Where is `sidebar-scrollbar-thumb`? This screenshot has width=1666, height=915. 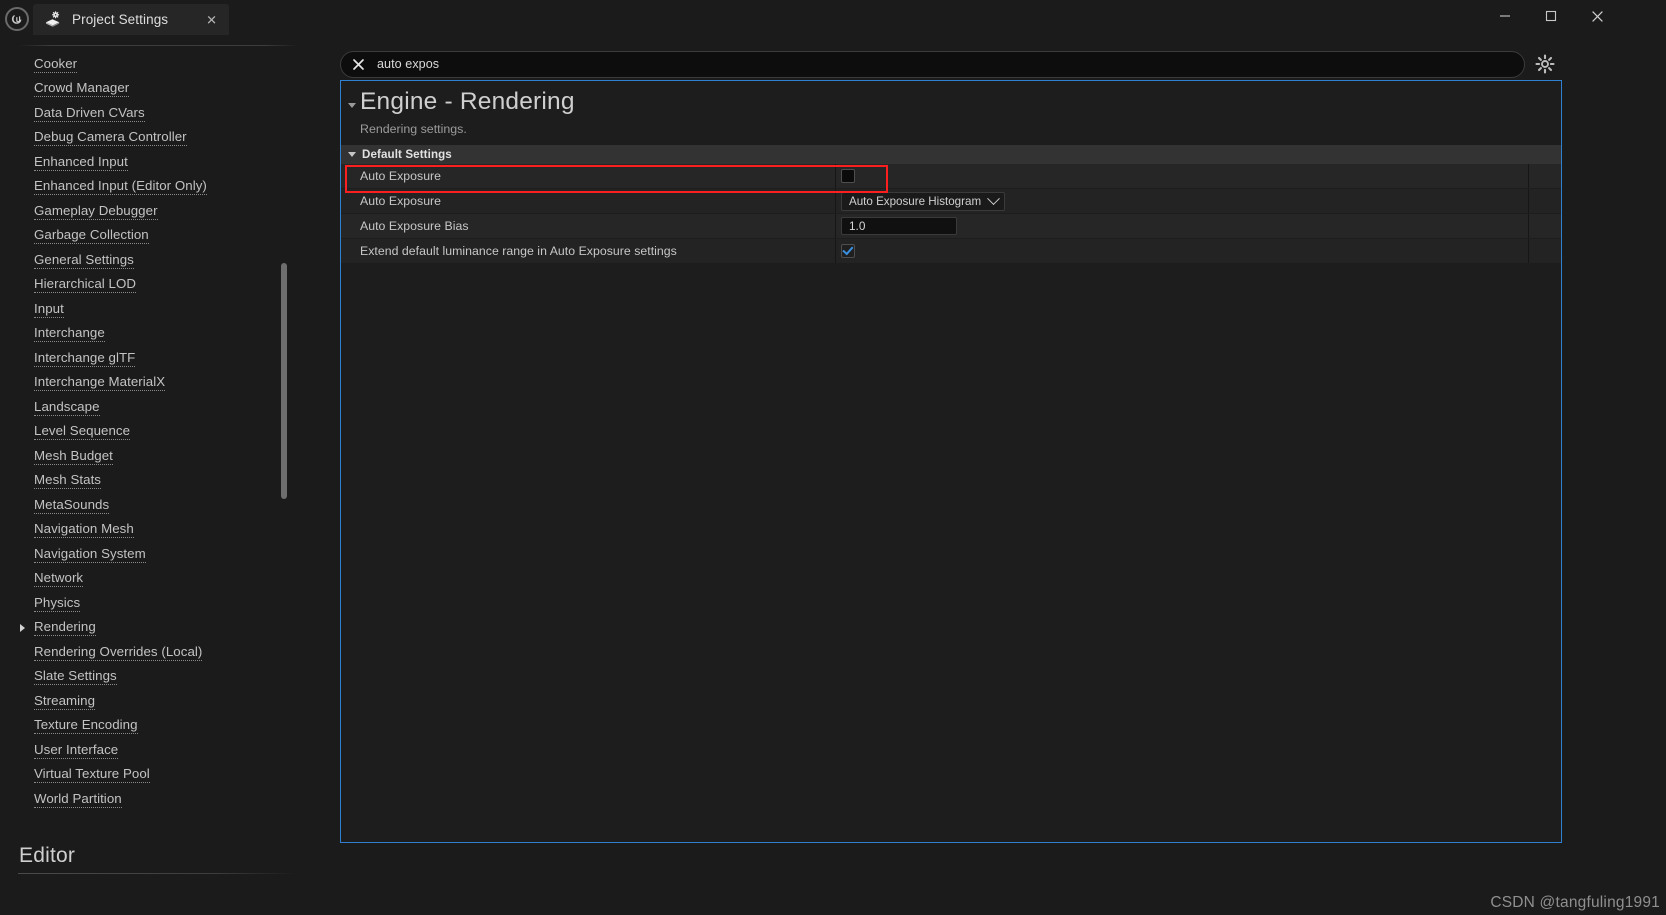 sidebar-scrollbar-thumb is located at coordinates (284, 381).